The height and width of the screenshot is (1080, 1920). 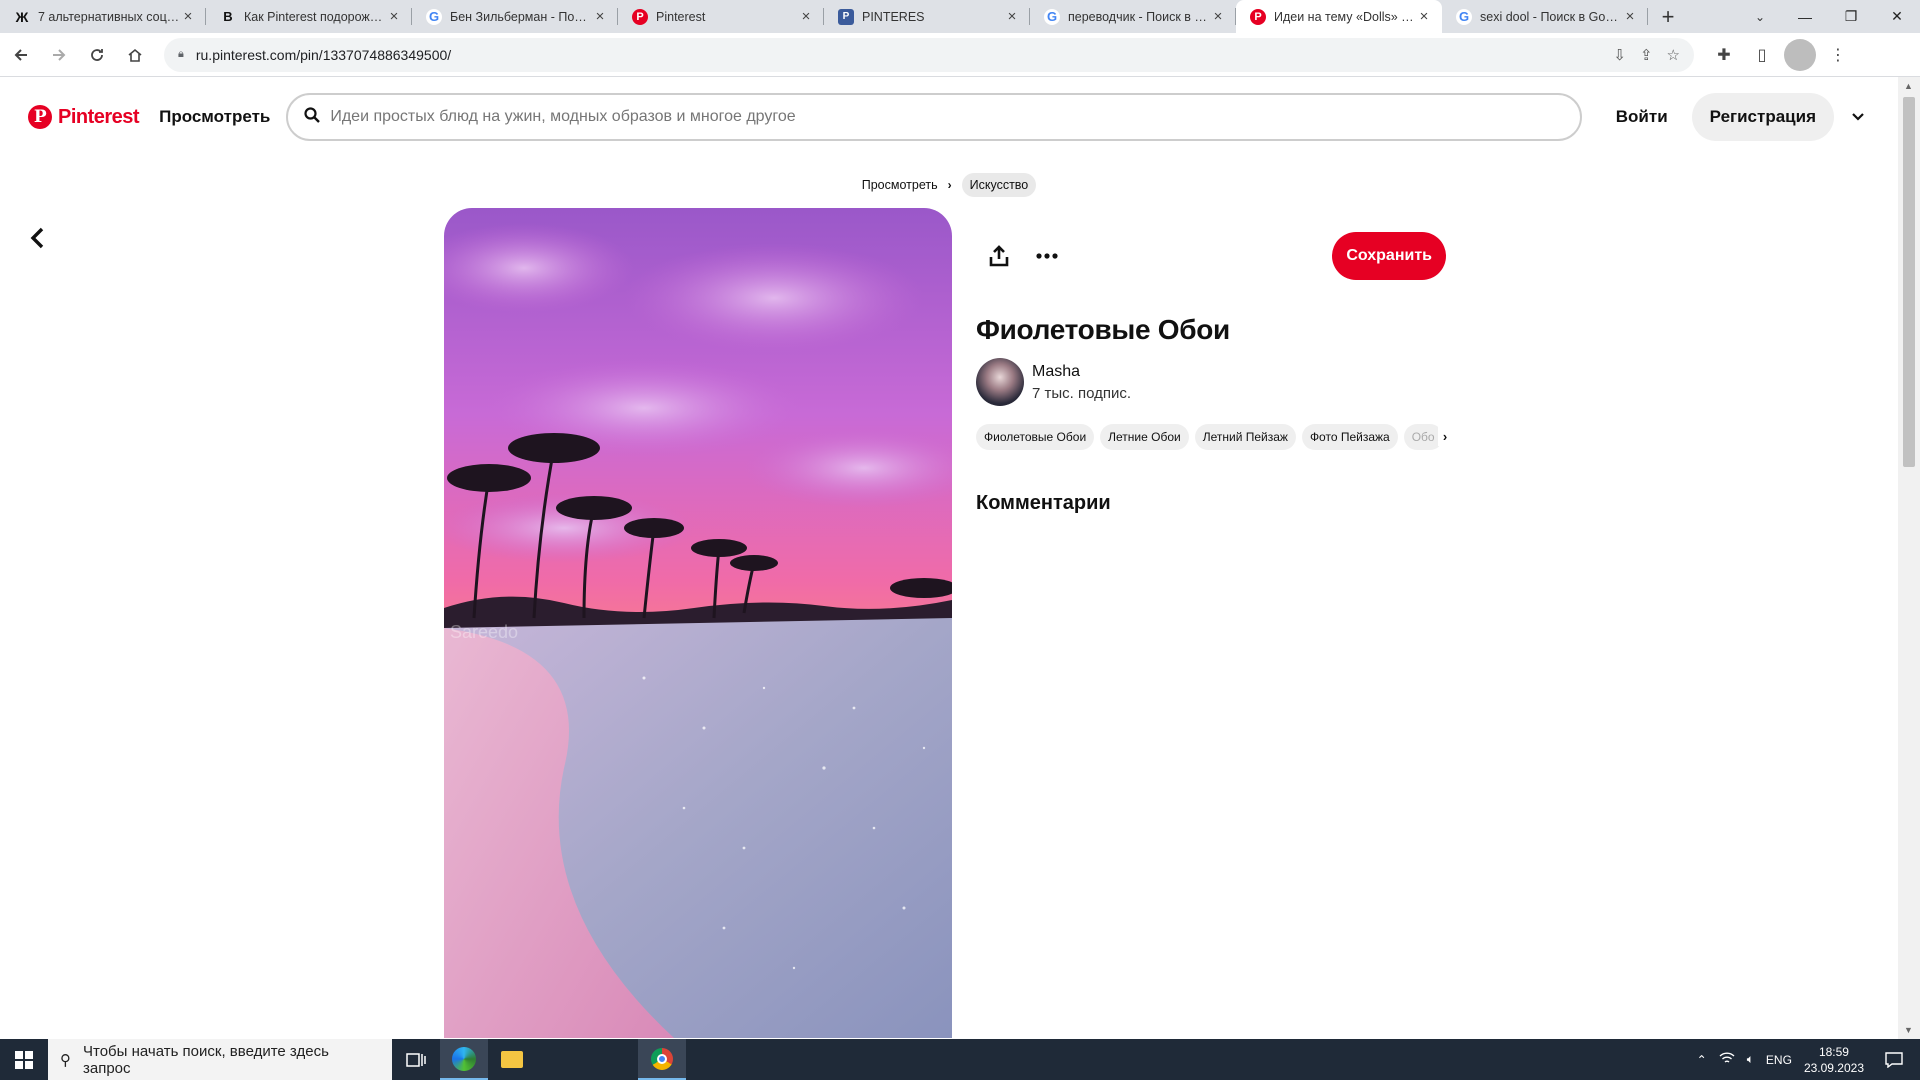 I want to click on home-icon, so click(x=135, y=55).